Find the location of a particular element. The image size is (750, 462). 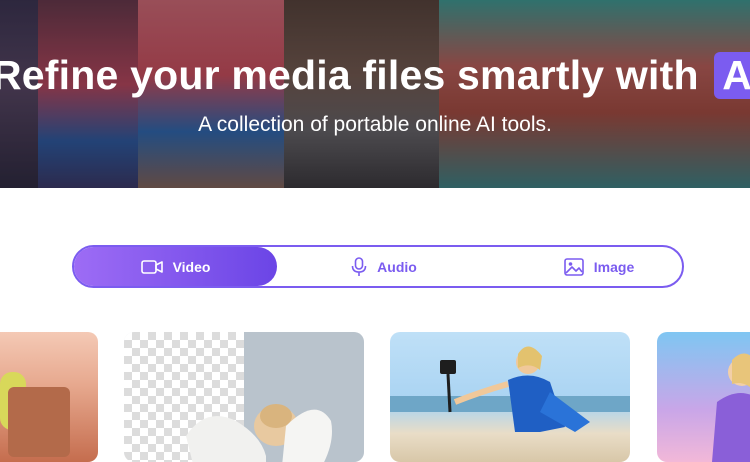

ai-badge: AI is located at coordinates (732, 75).